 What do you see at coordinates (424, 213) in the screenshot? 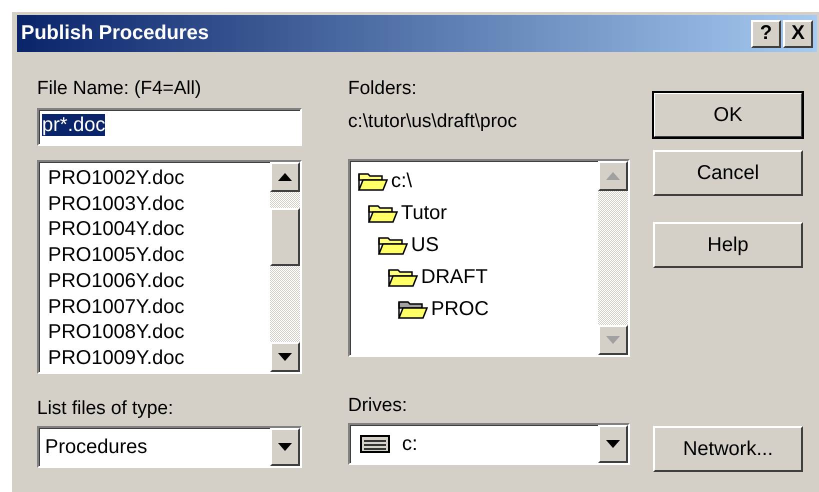
I see `folder-item: Tutor` at bounding box center [424, 213].